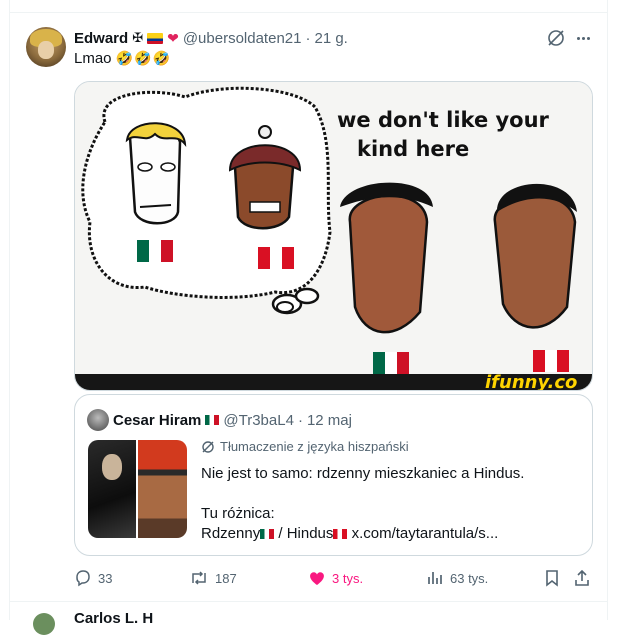 The height and width of the screenshot is (635, 643). What do you see at coordinates (348, 578) in the screenshot?
I see `like-count: 3 tys.` at bounding box center [348, 578].